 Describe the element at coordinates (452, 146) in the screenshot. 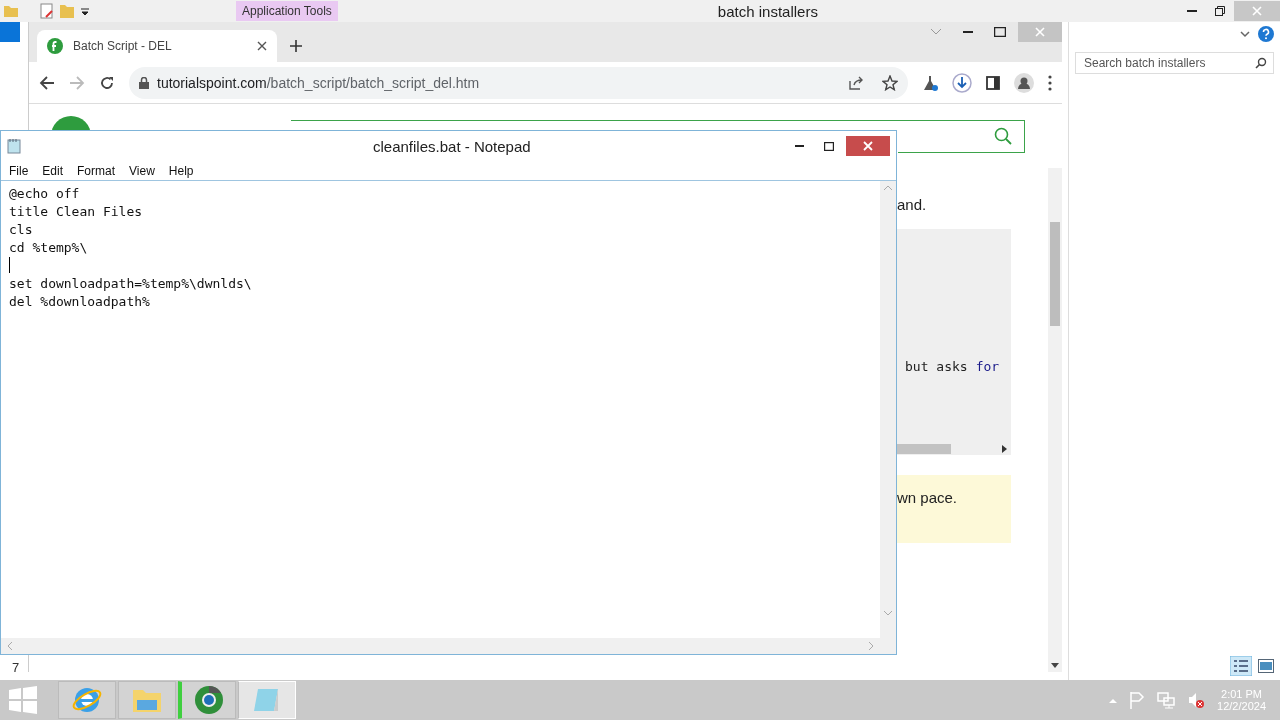

I see `window-title: cleanfiles.bat - Notepad` at that location.